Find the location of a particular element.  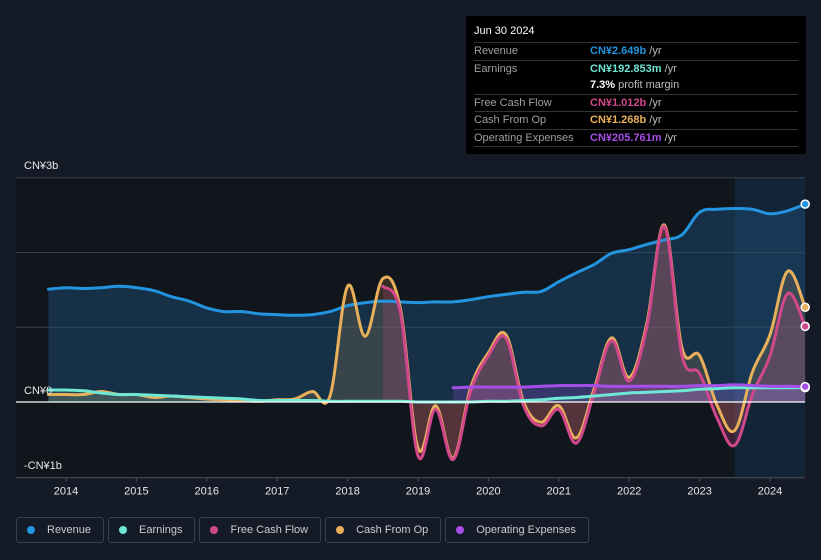

tooltip-row: Free Cash Flow CN¥1.012b/yr is located at coordinates (636, 103).